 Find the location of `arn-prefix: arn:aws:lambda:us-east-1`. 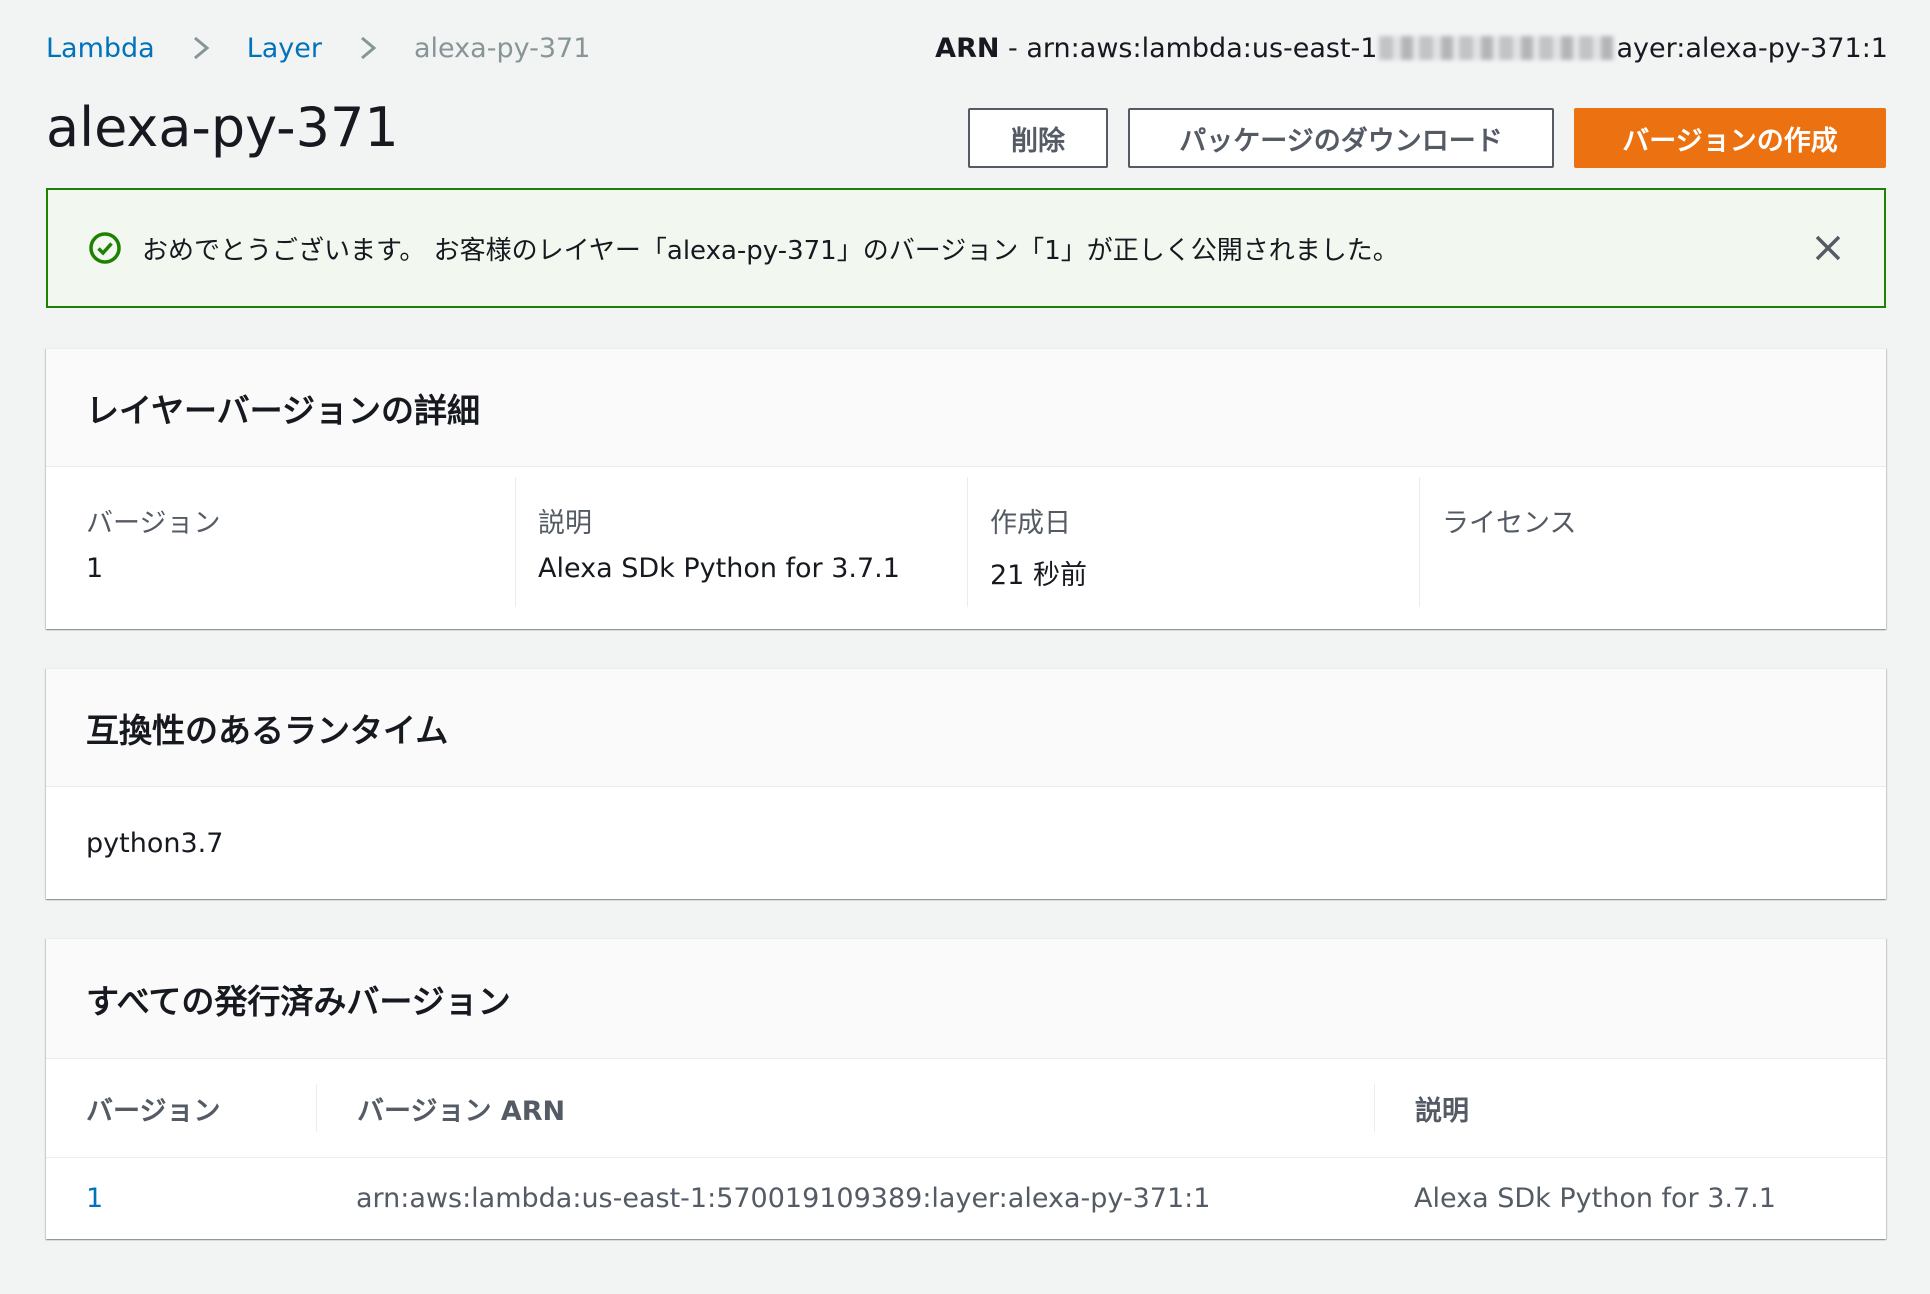

arn-prefix: arn:aws:lambda:us-east-1 is located at coordinates (1202, 48).